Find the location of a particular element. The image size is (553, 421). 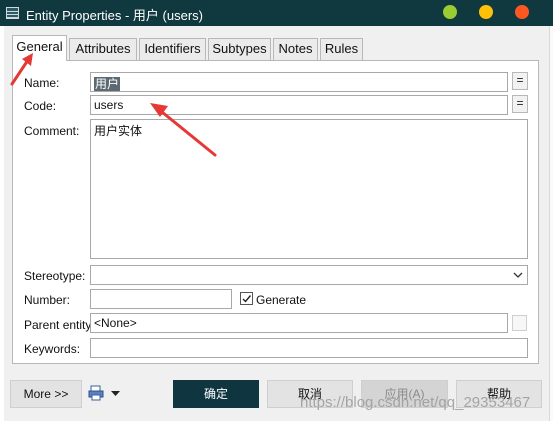

number-label: Number: is located at coordinates (47, 300).